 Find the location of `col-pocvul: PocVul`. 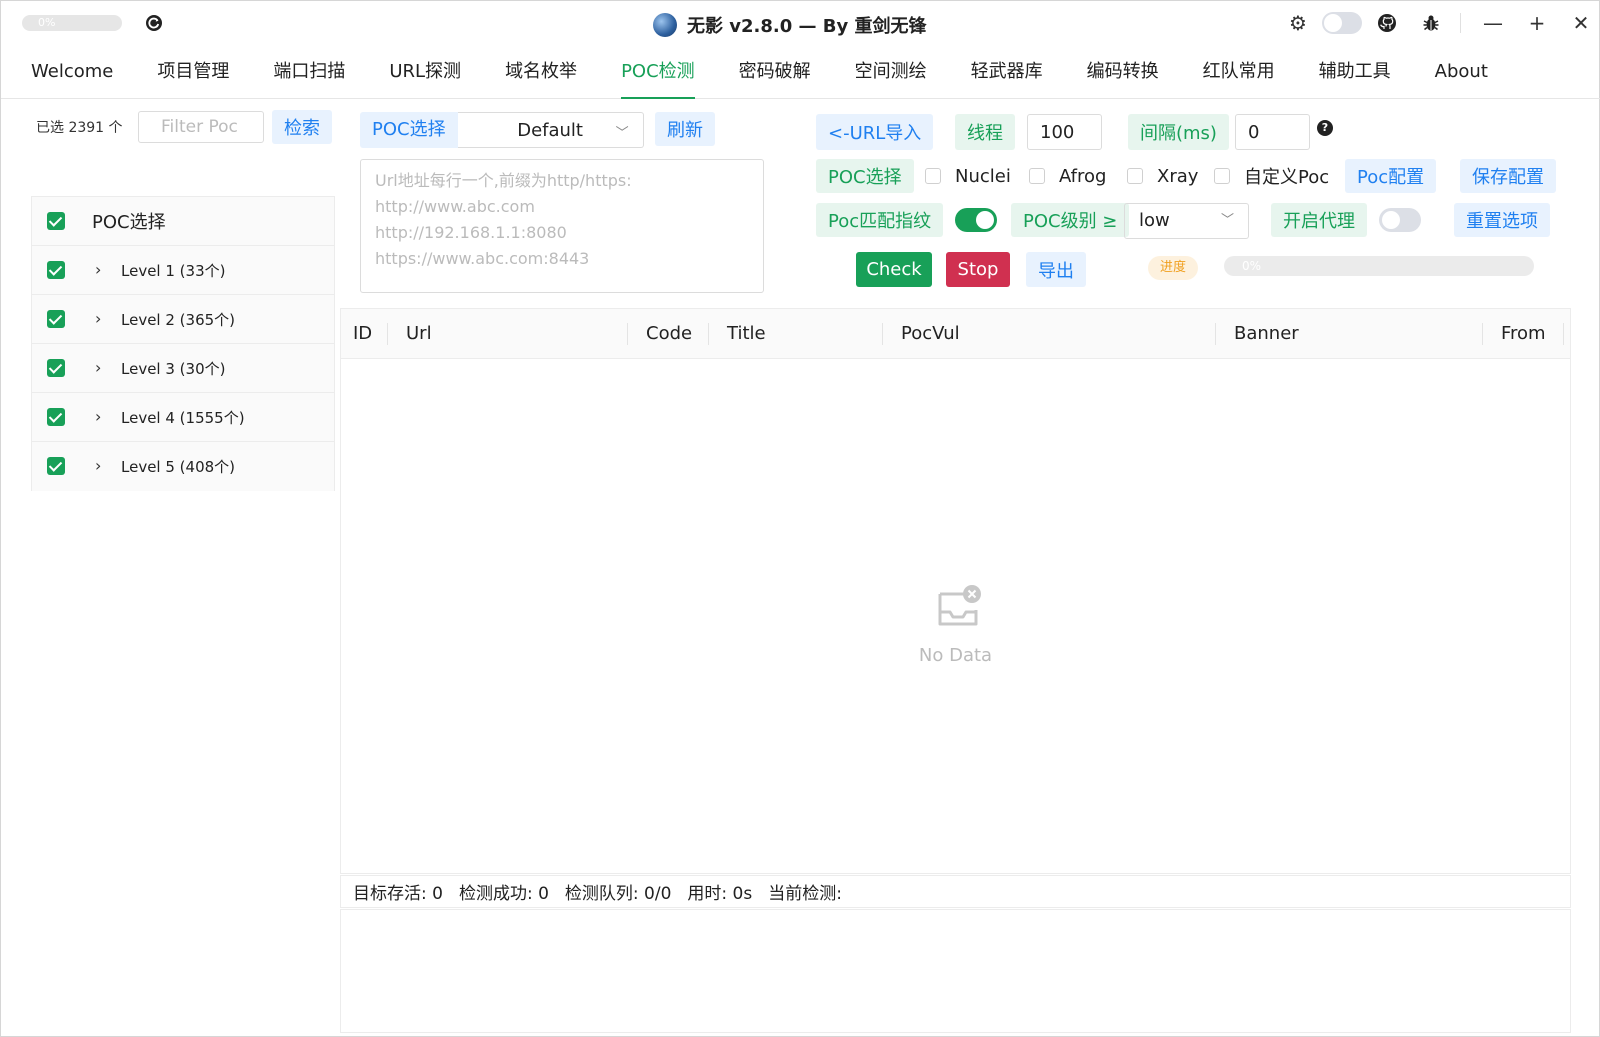

col-pocvul: PocVul is located at coordinates (930, 334).